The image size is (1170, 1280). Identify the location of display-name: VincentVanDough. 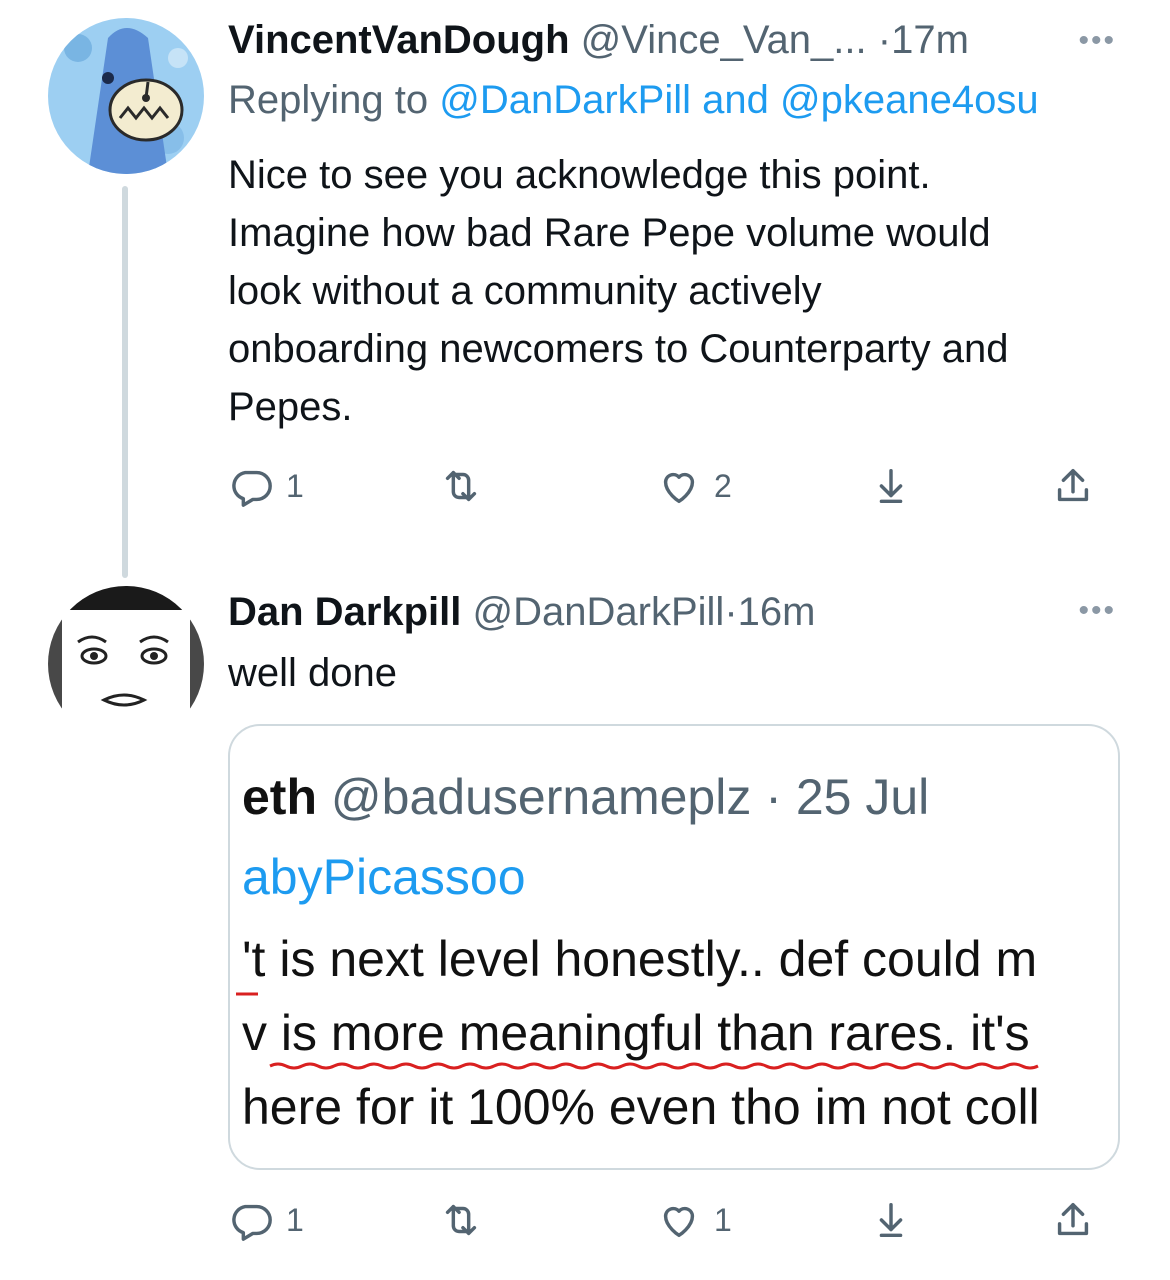
(399, 40).